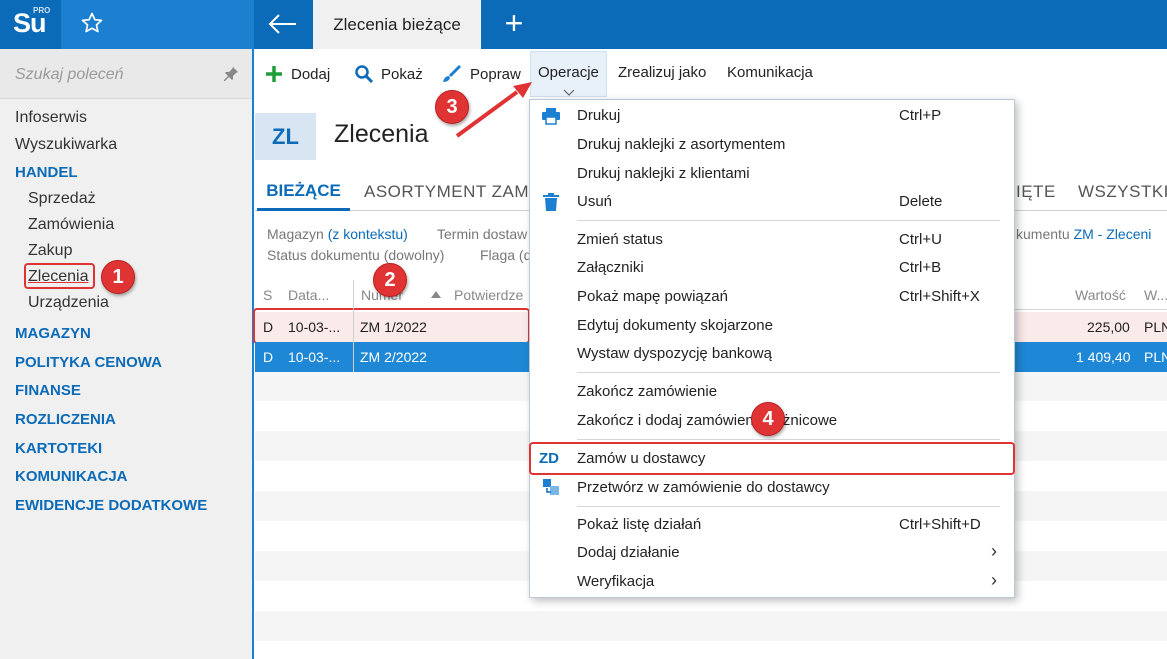 The width and height of the screenshot is (1167, 659). I want to click on menu-item-print: Drukuj, so click(598, 115).